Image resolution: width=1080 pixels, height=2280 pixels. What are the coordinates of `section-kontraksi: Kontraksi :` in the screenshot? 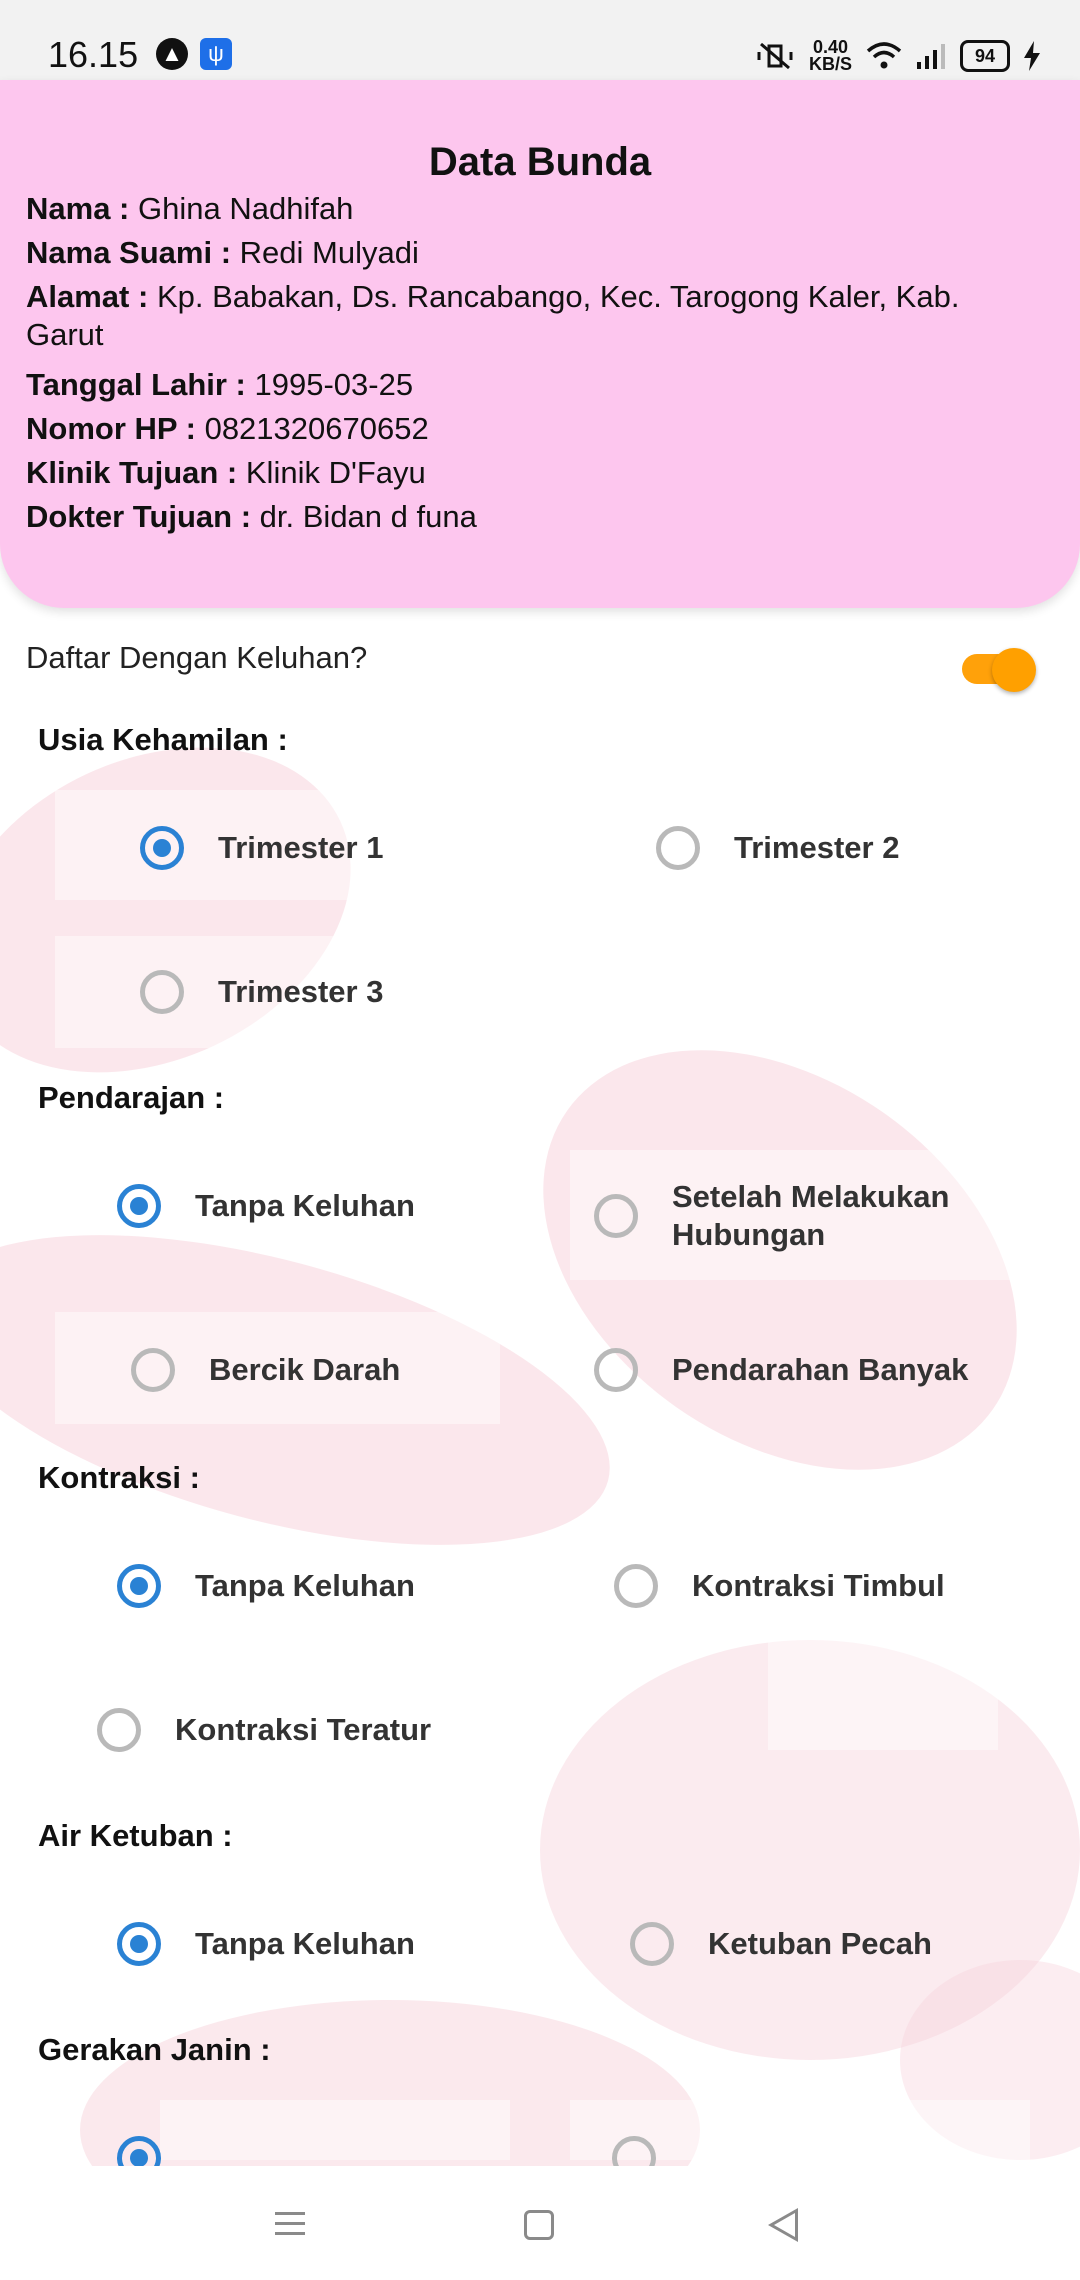 It's located at (119, 1477).